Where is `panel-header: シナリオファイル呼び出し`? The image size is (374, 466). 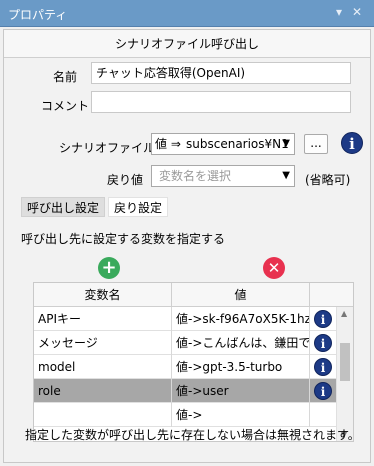
panel-header: シナリオファイル呼び出し is located at coordinates (187, 44).